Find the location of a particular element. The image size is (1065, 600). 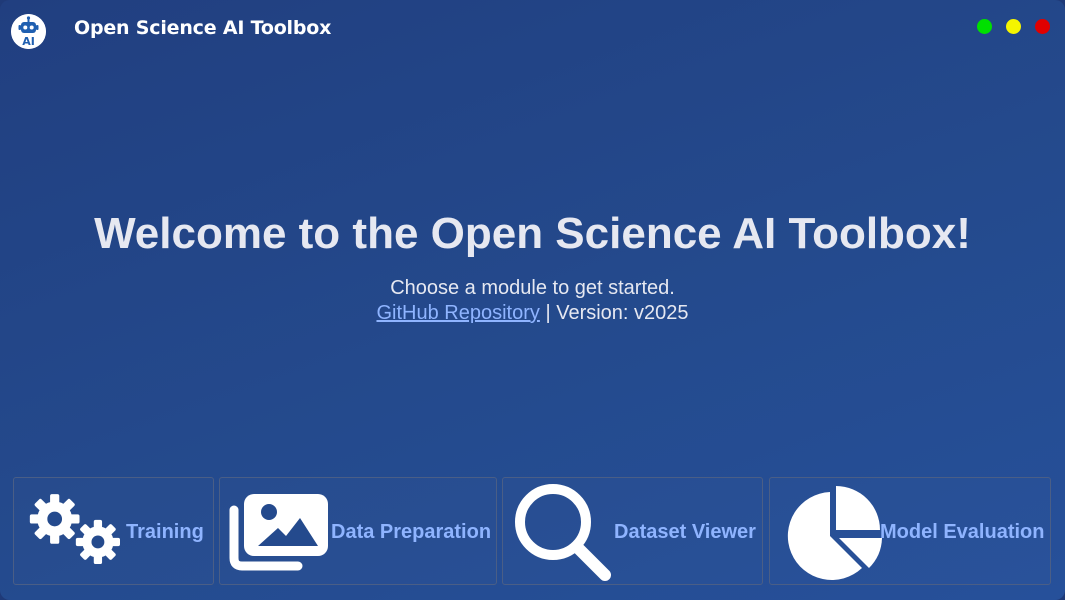

data-preparation-module-button: Data Preparation is located at coordinates (358, 531).